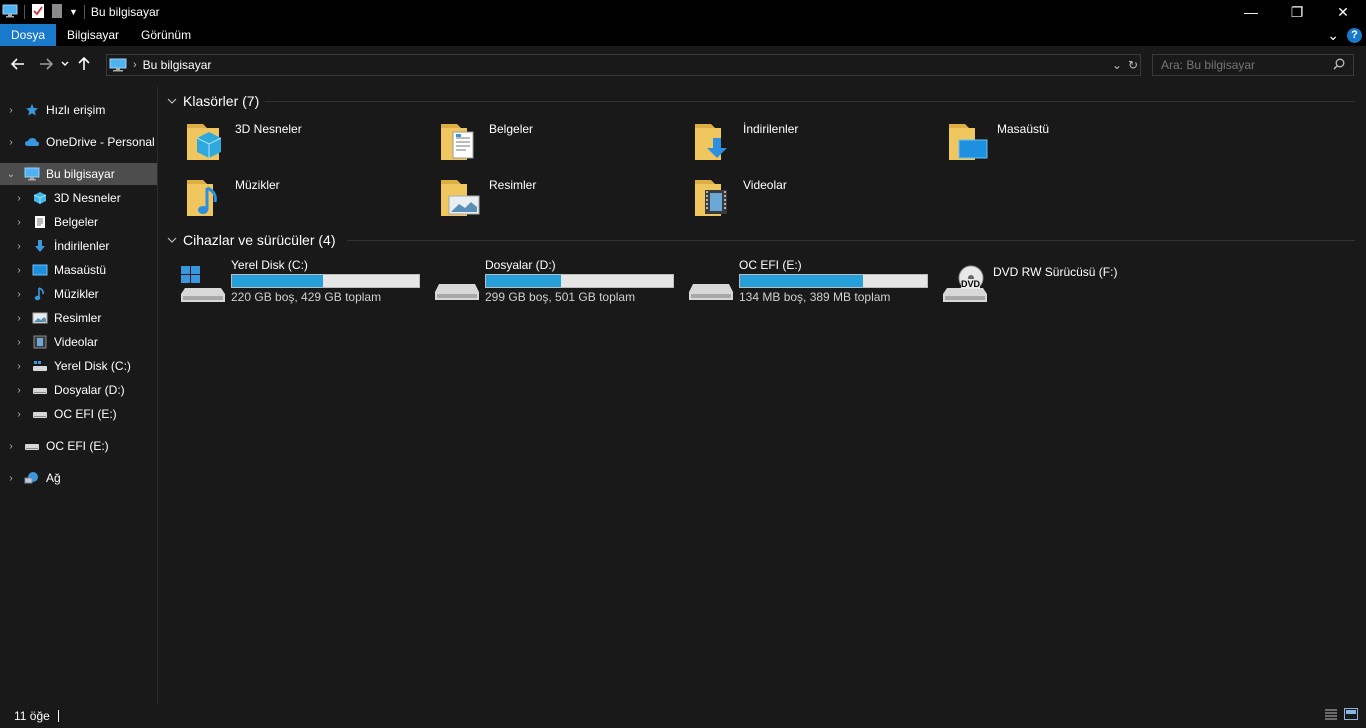 The width and height of the screenshot is (1366, 728). What do you see at coordinates (28, 35) in the screenshot?
I see `tab-file: Dosya` at bounding box center [28, 35].